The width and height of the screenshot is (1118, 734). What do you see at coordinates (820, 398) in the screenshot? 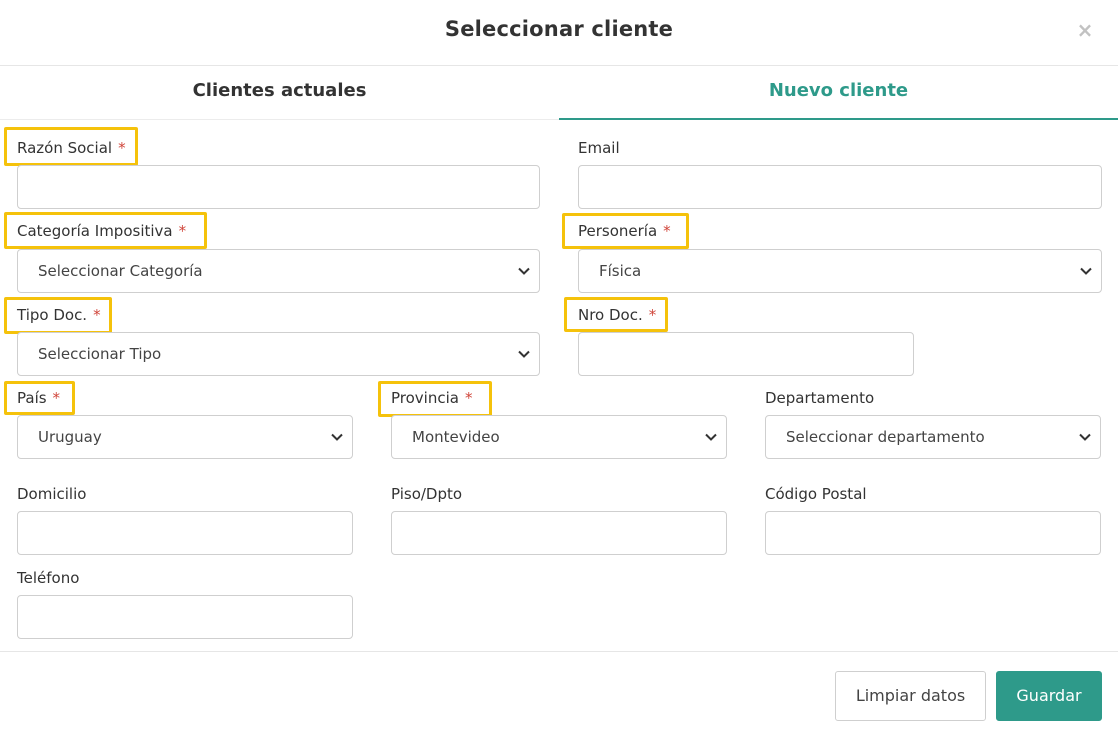
I see `departamento-label: Departamento` at bounding box center [820, 398].